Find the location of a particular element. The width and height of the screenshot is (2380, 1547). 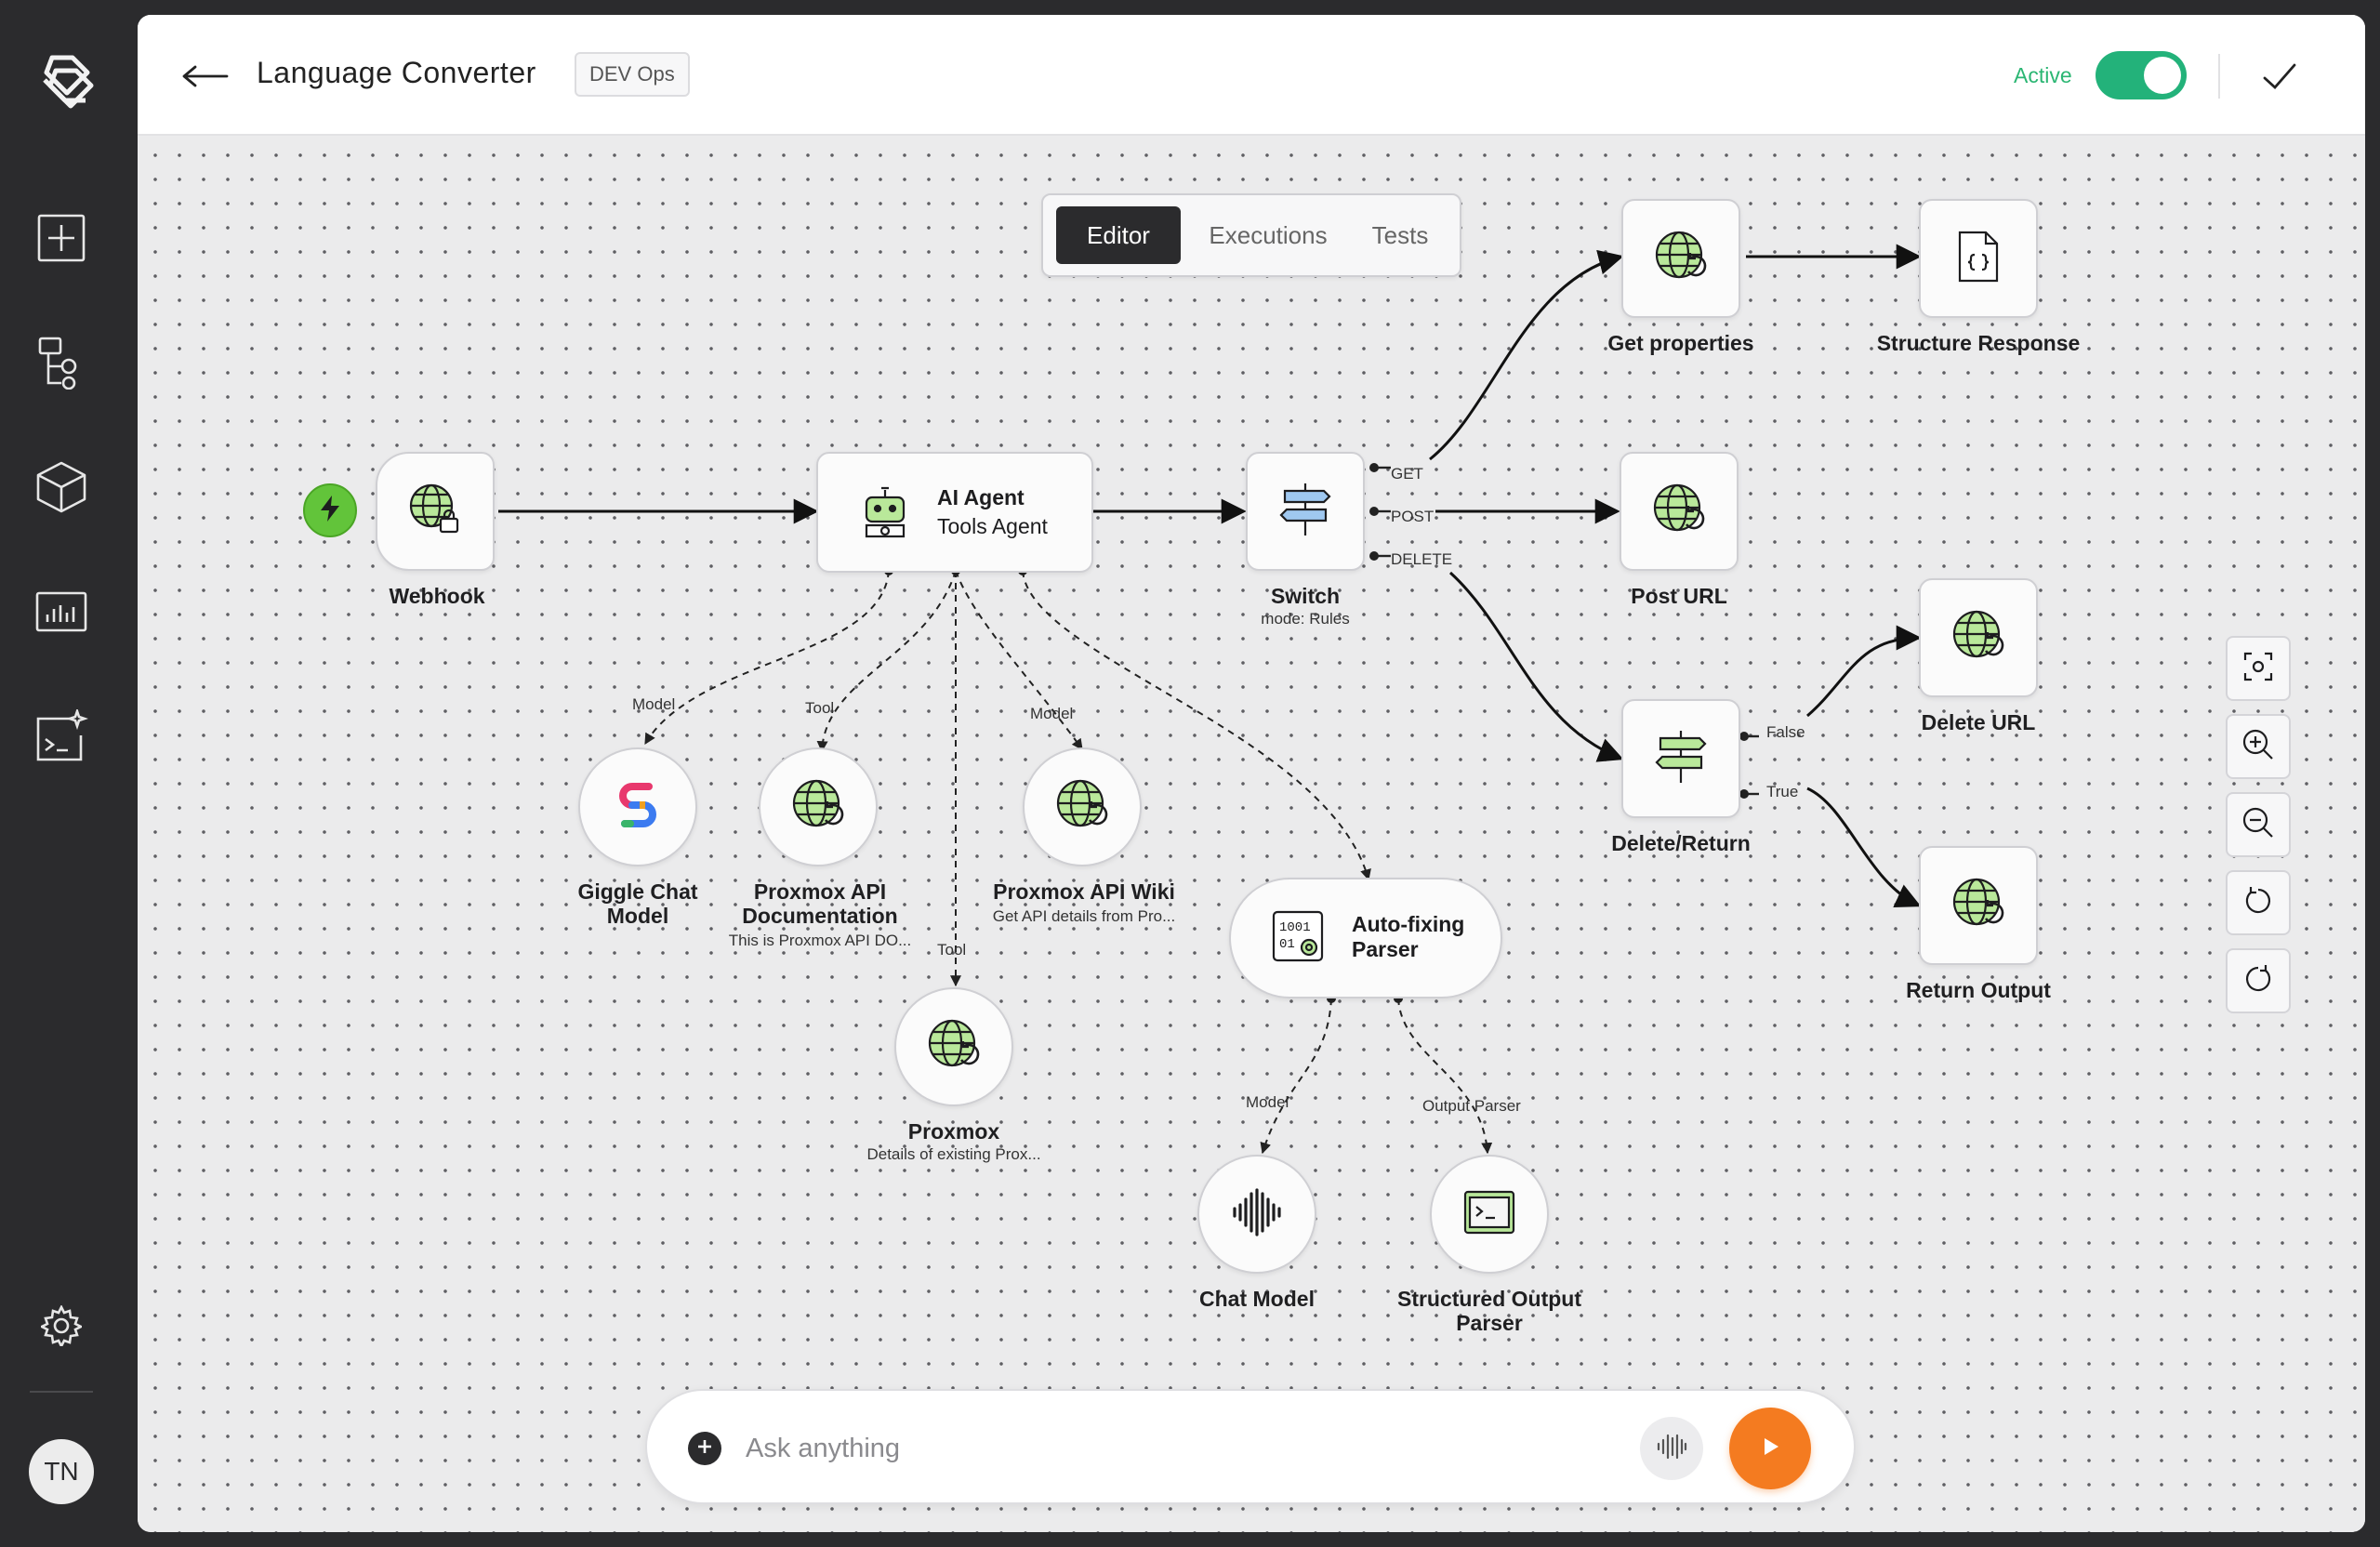

chat-bar is located at coordinates (1250, 1446).